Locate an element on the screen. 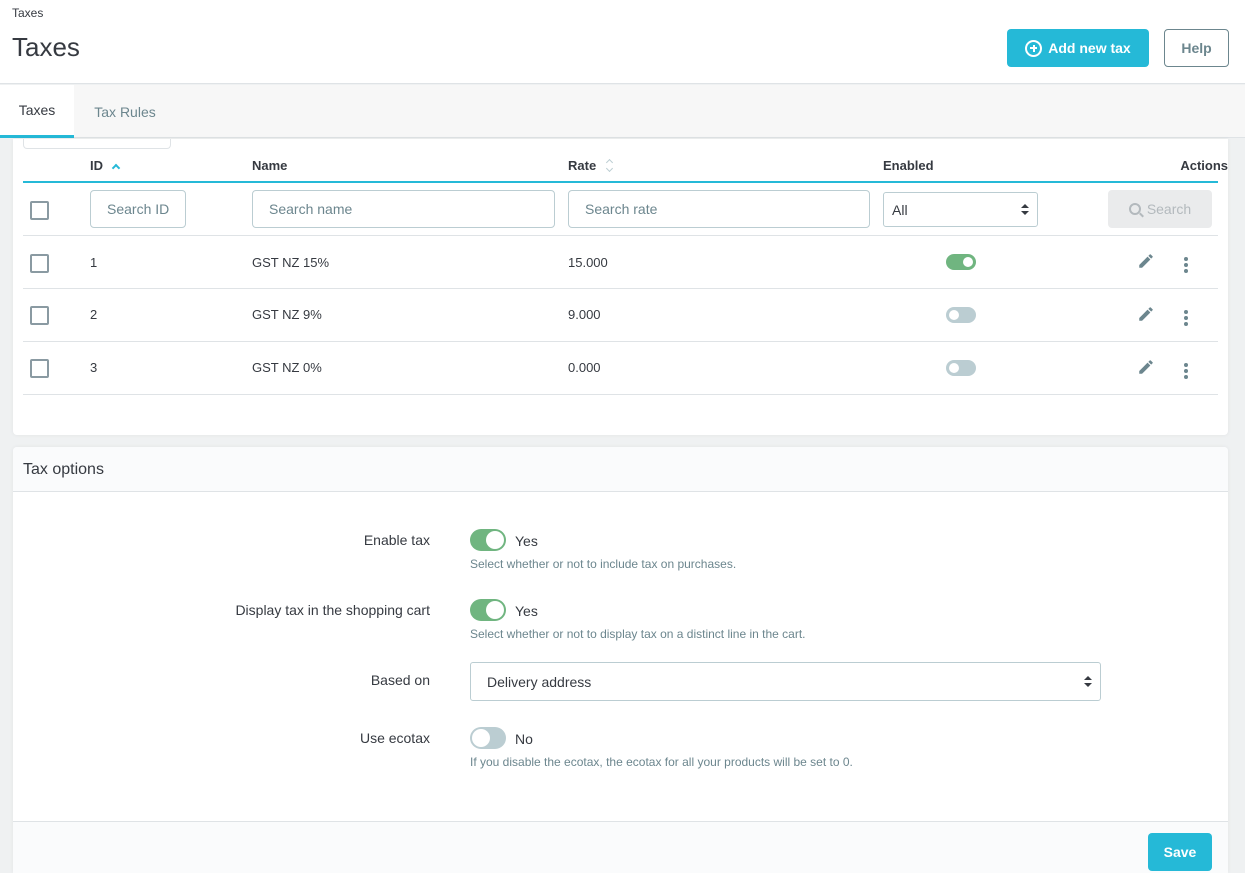  display-tax-cart-toggle is located at coordinates (488, 610).